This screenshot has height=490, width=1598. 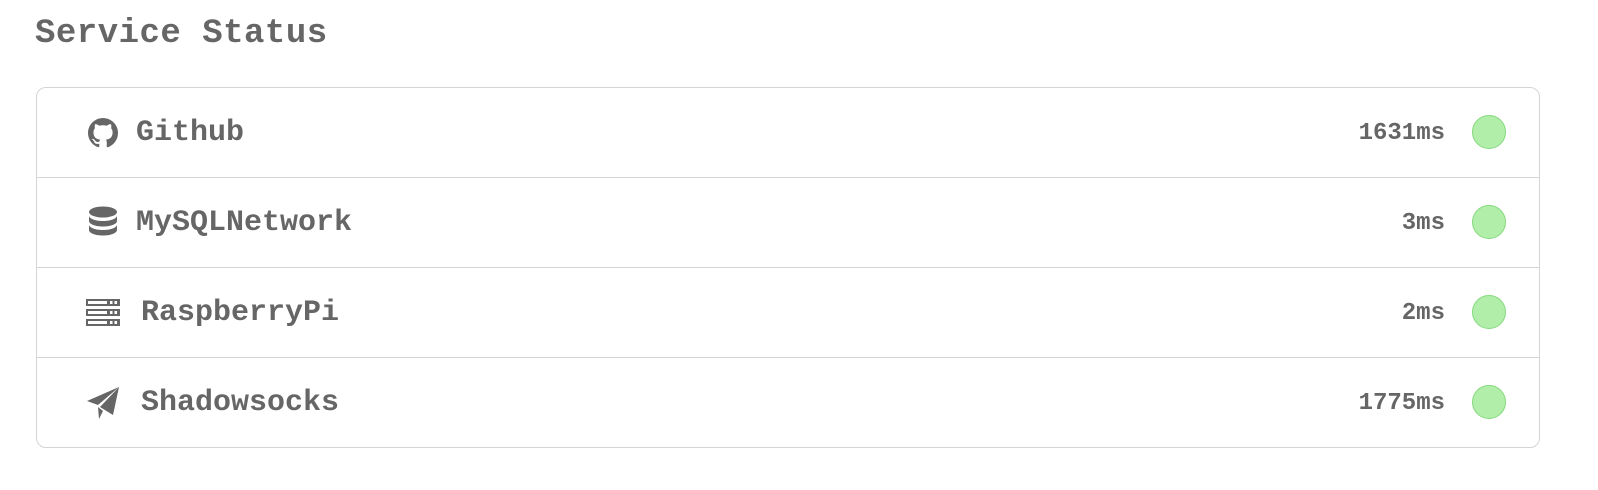 What do you see at coordinates (240, 403) in the screenshot?
I see `service-name: Shadowsocks` at bounding box center [240, 403].